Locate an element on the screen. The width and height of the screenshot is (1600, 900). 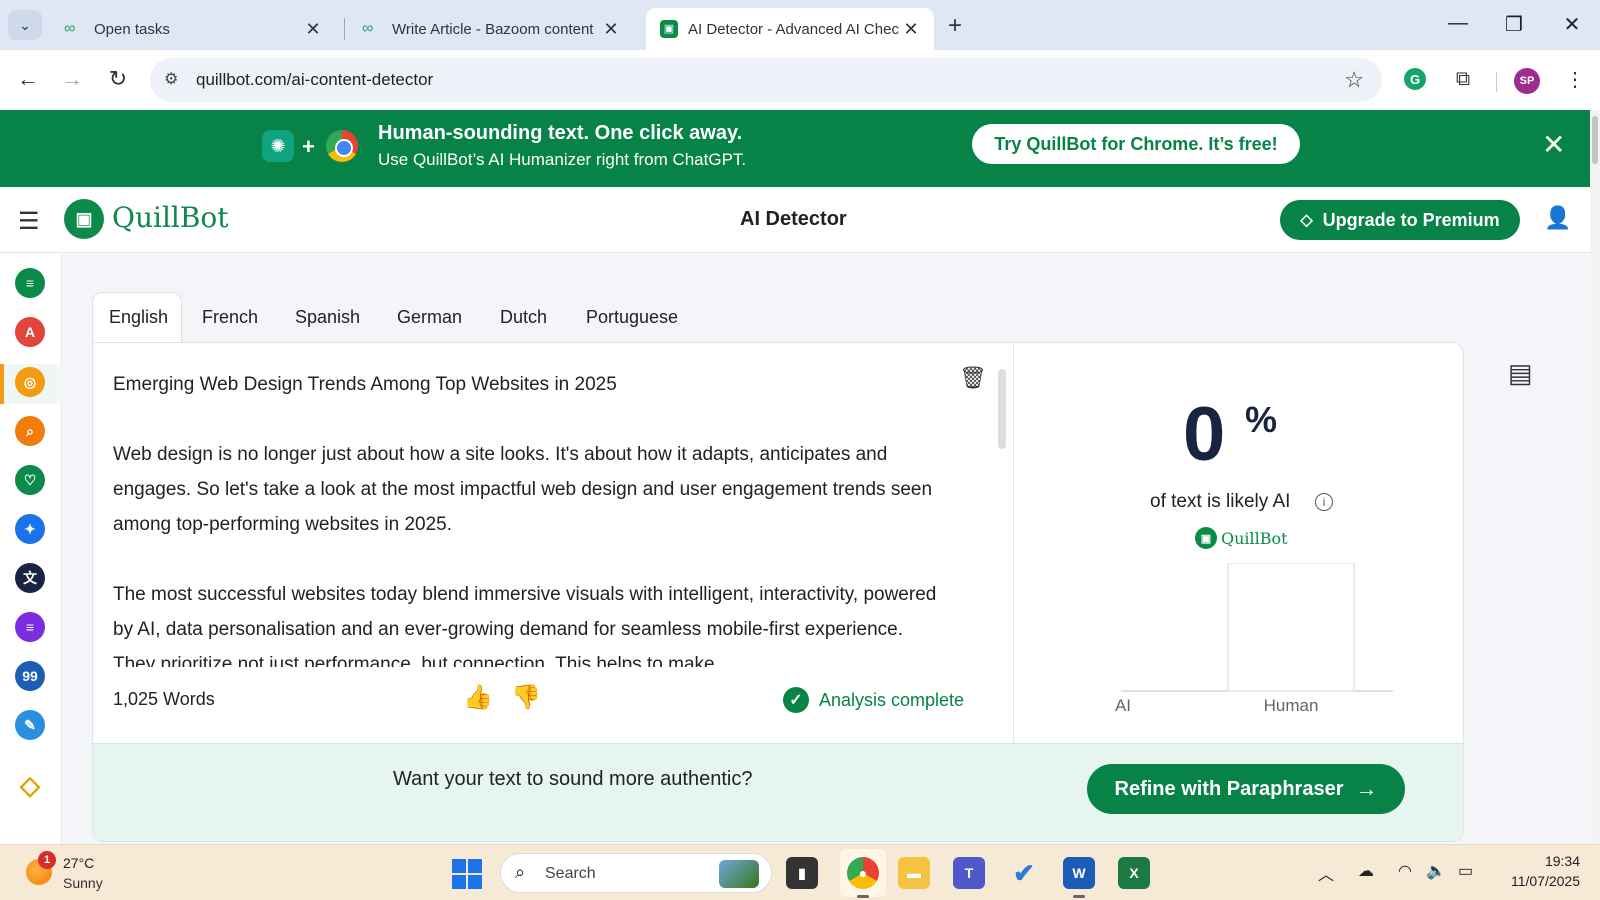
task-view-icon: ▮ is located at coordinates (802, 873).